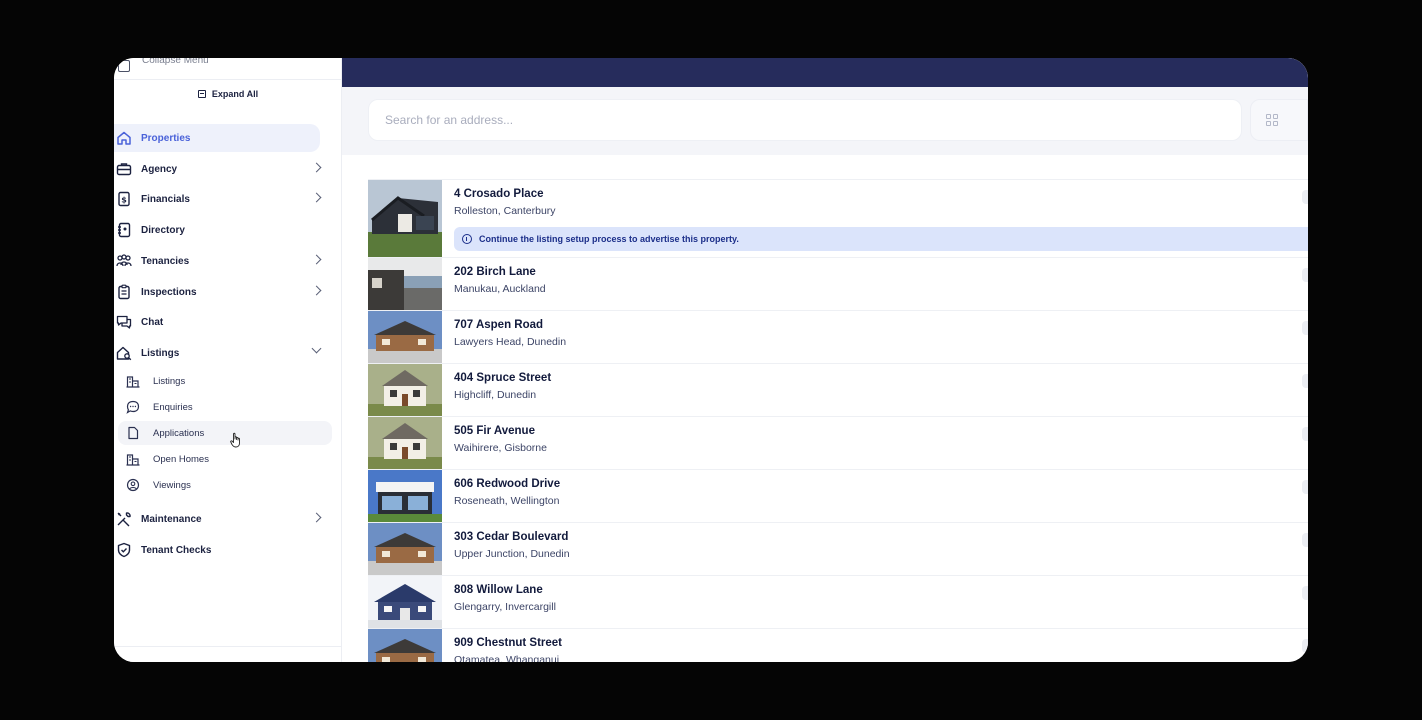 The image size is (1422, 720). What do you see at coordinates (166, 138) in the screenshot?
I see `sidebar-item-label: Properties` at bounding box center [166, 138].